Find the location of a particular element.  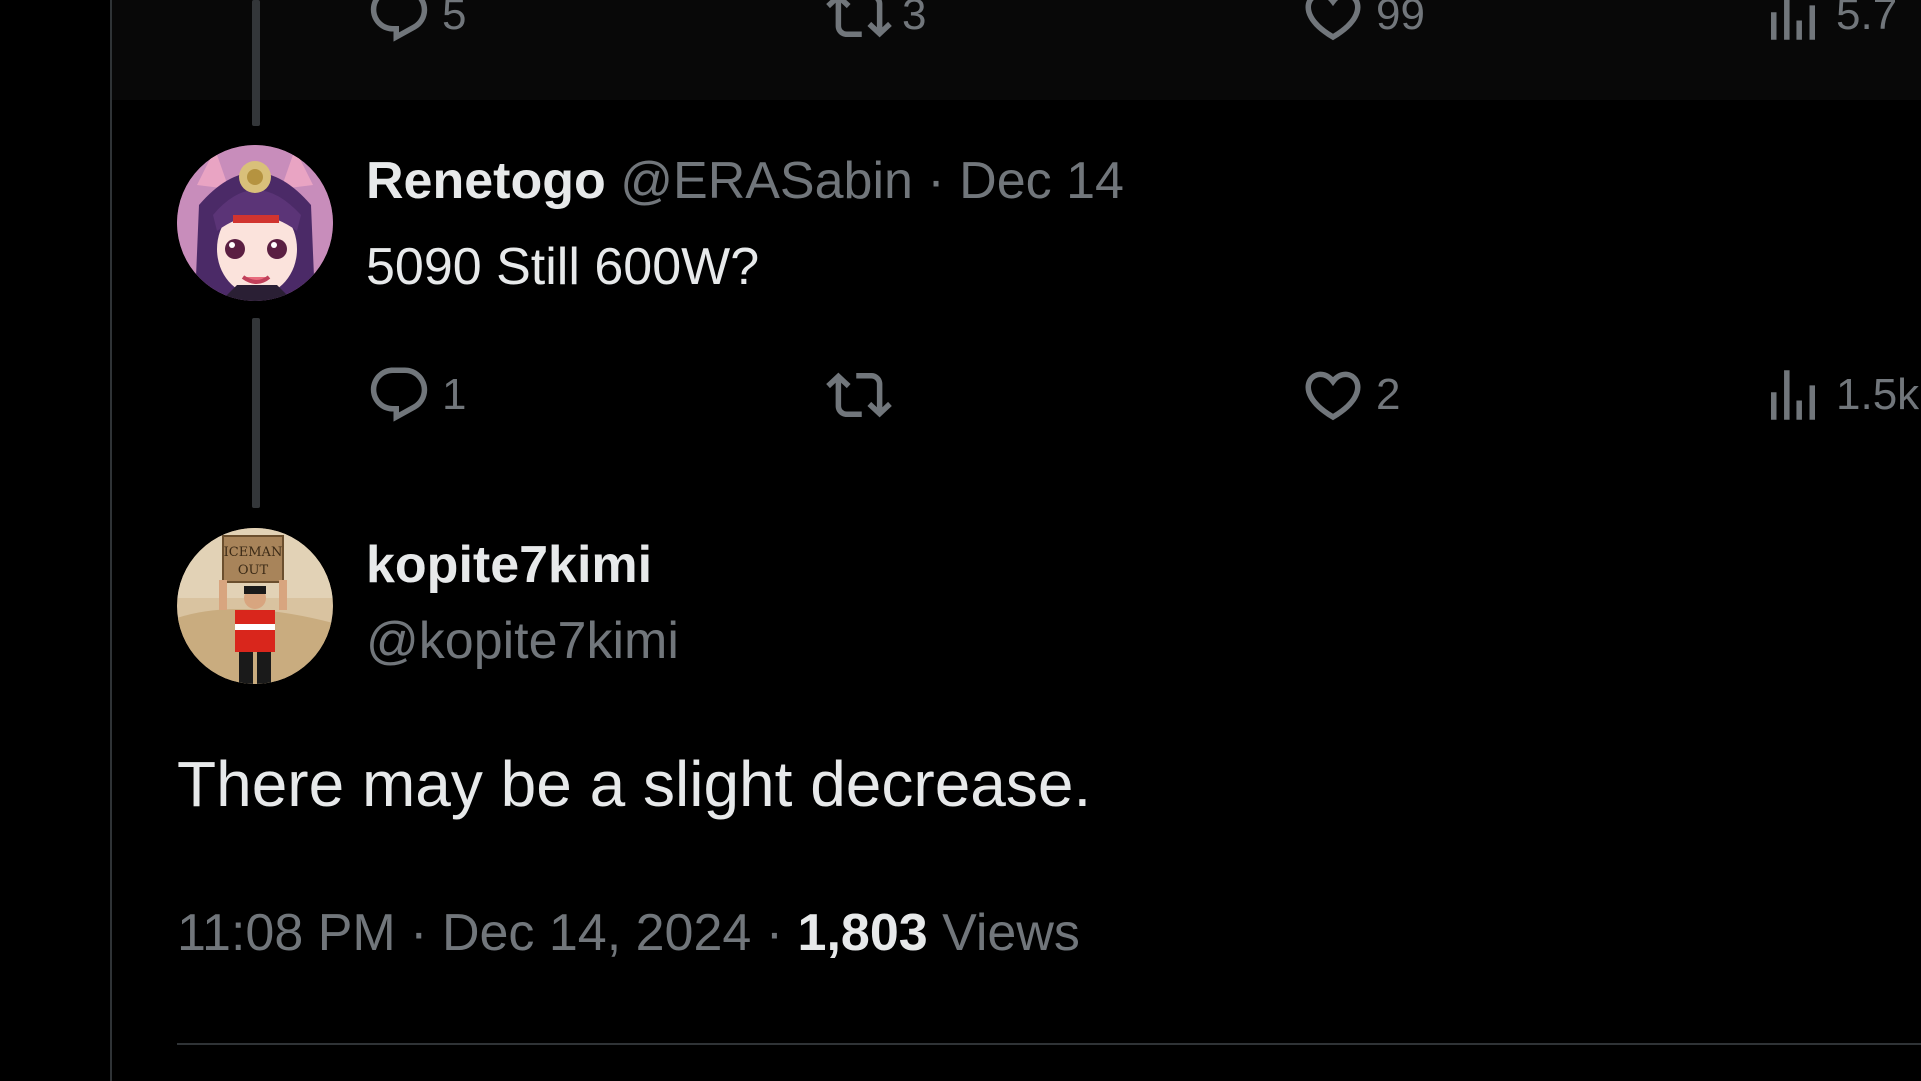

tweet-date: Dec 14, 2024 is located at coordinates (596, 933).